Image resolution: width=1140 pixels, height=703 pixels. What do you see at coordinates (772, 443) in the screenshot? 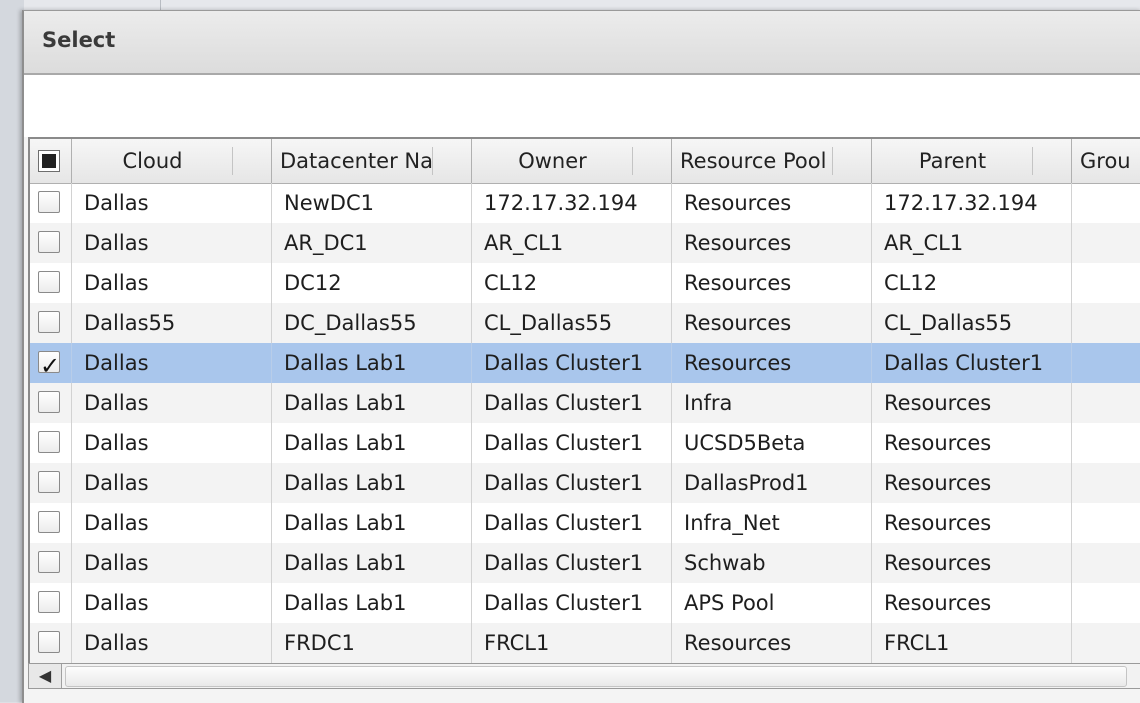
I see `cell-resource-pool: UCSD5Beta` at bounding box center [772, 443].